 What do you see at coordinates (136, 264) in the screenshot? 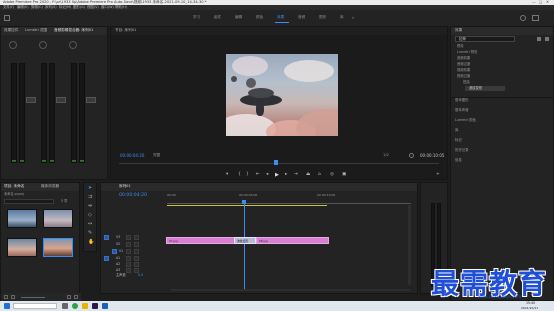
I see `track-solo-a2` at bounding box center [136, 264].